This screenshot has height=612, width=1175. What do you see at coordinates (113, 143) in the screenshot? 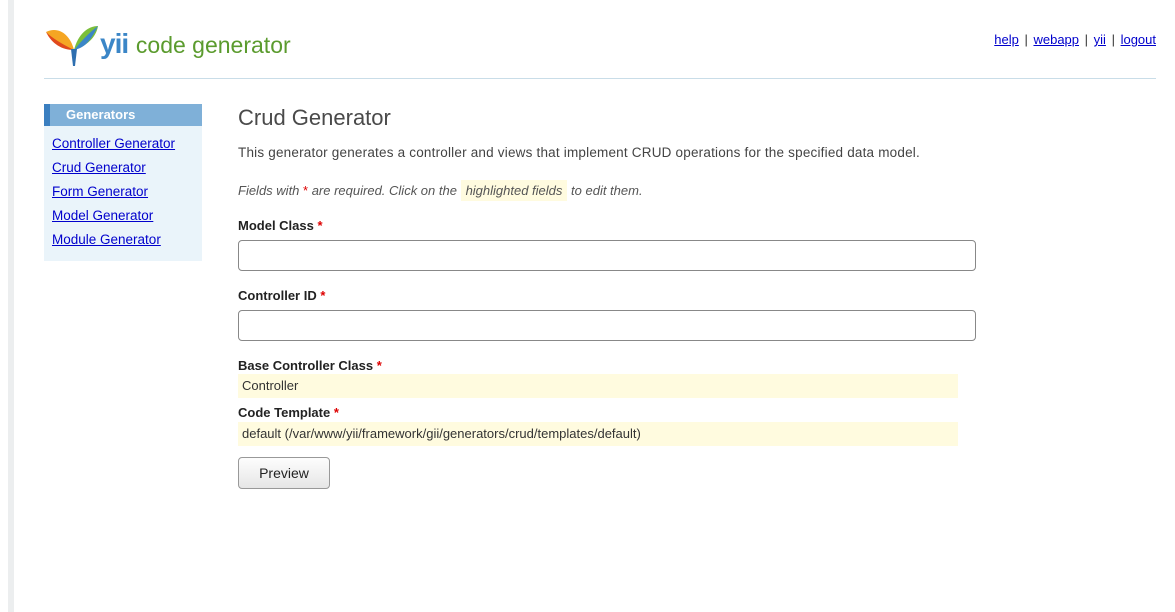
I see `controller-generator-link: Controller Generator` at bounding box center [113, 143].